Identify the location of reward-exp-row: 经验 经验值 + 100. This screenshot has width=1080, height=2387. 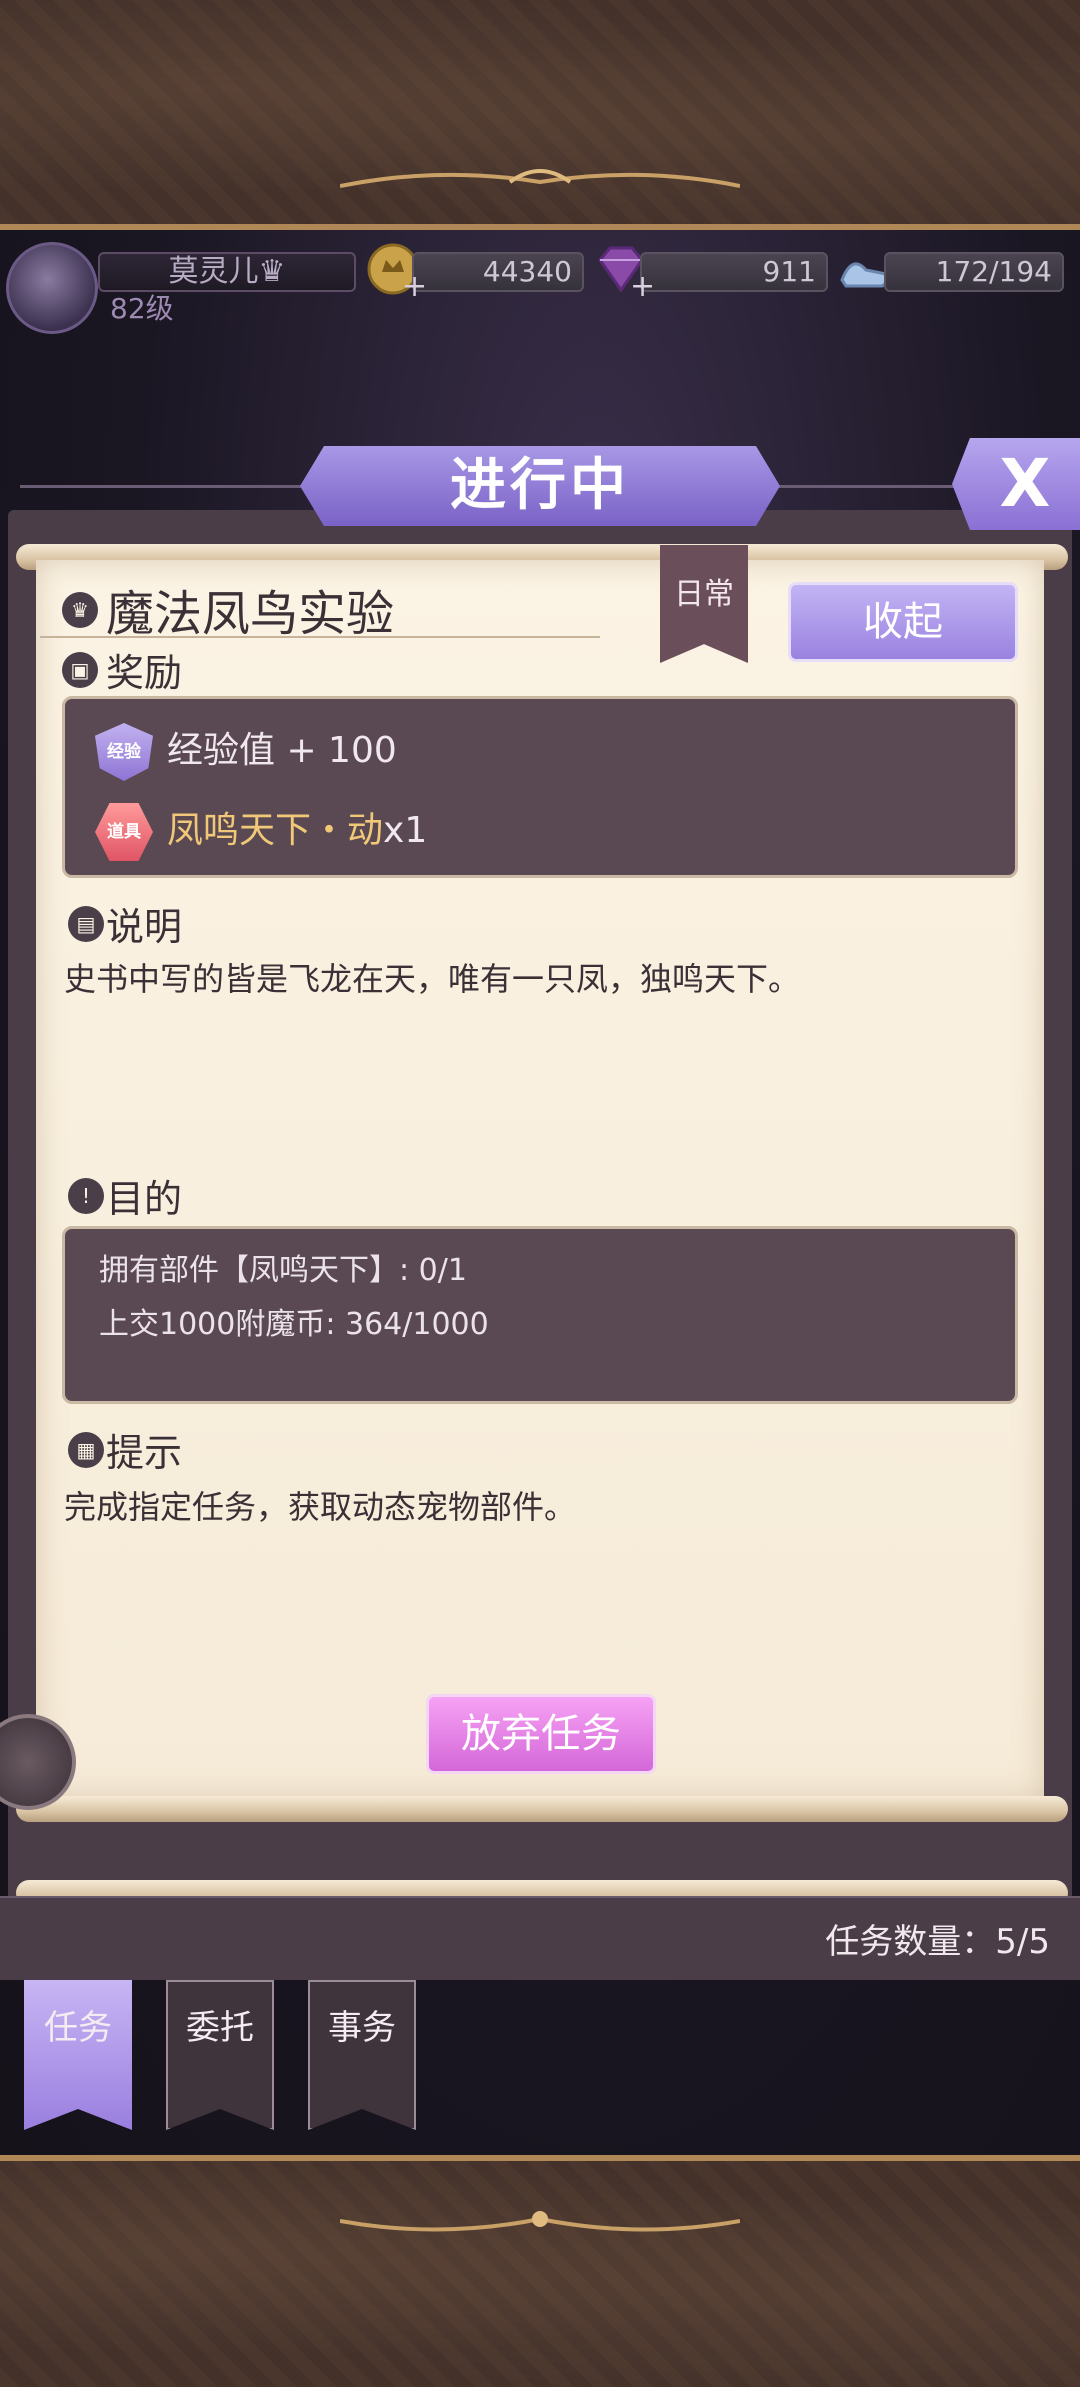
(246, 751).